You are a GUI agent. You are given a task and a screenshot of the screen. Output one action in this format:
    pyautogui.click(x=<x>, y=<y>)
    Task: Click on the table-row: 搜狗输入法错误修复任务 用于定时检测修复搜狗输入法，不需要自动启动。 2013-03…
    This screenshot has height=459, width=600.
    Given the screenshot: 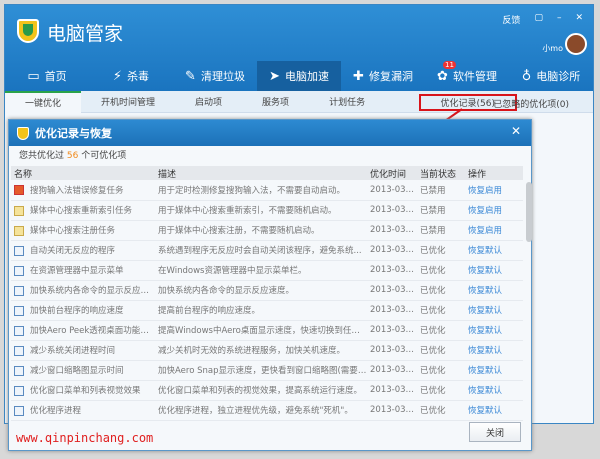 What is the action you would take?
    pyautogui.click(x=267, y=190)
    